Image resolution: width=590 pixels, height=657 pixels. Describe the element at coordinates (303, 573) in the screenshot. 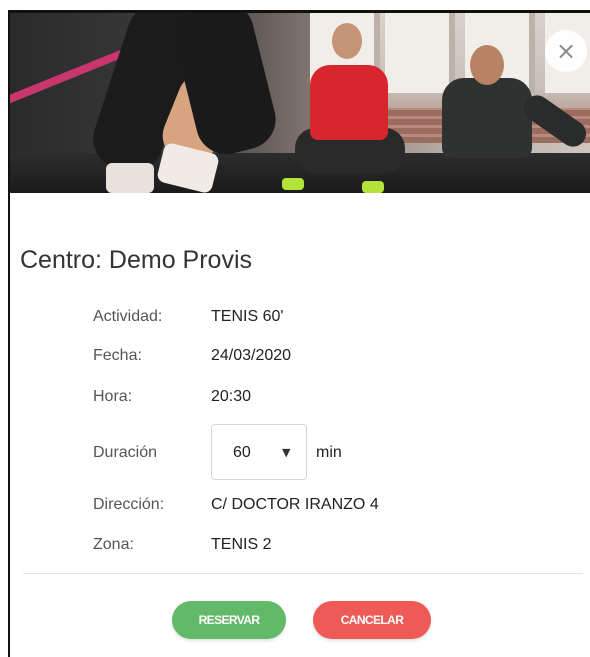

I see `footer-divider` at that location.